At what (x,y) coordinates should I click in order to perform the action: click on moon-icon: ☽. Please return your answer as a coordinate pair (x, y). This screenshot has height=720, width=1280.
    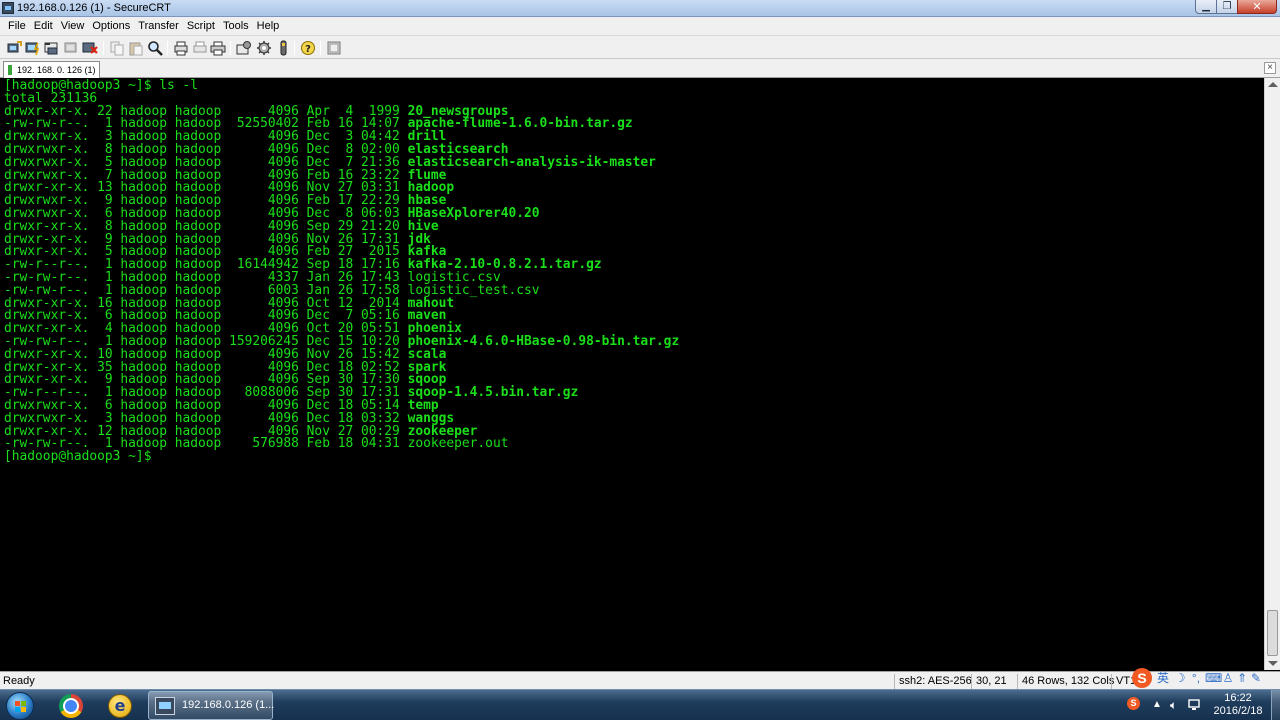
    Looking at the image, I should click on (1180, 678).